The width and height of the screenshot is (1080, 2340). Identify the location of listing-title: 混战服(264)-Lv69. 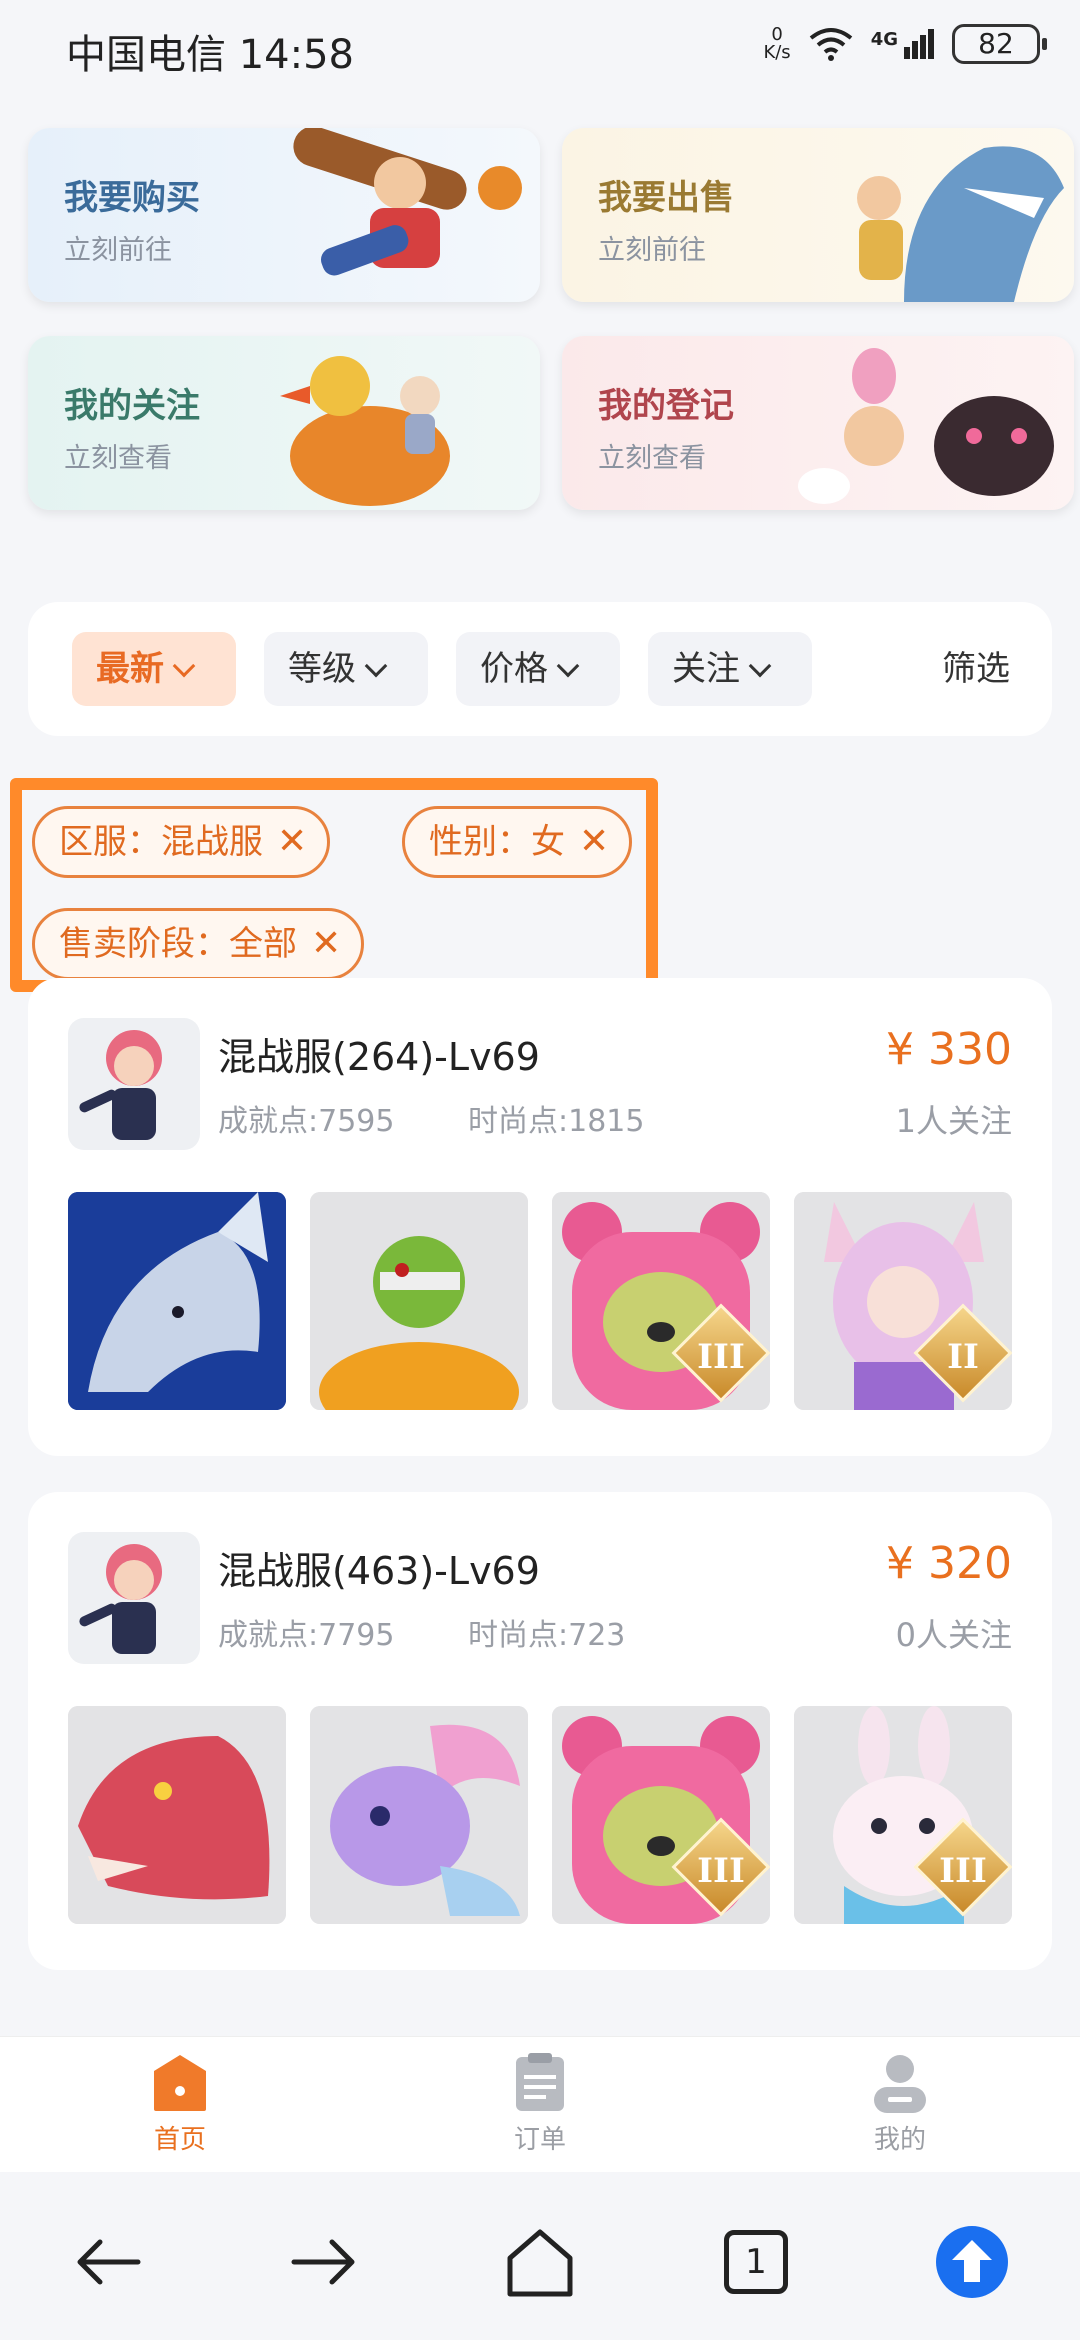
(379, 1057).